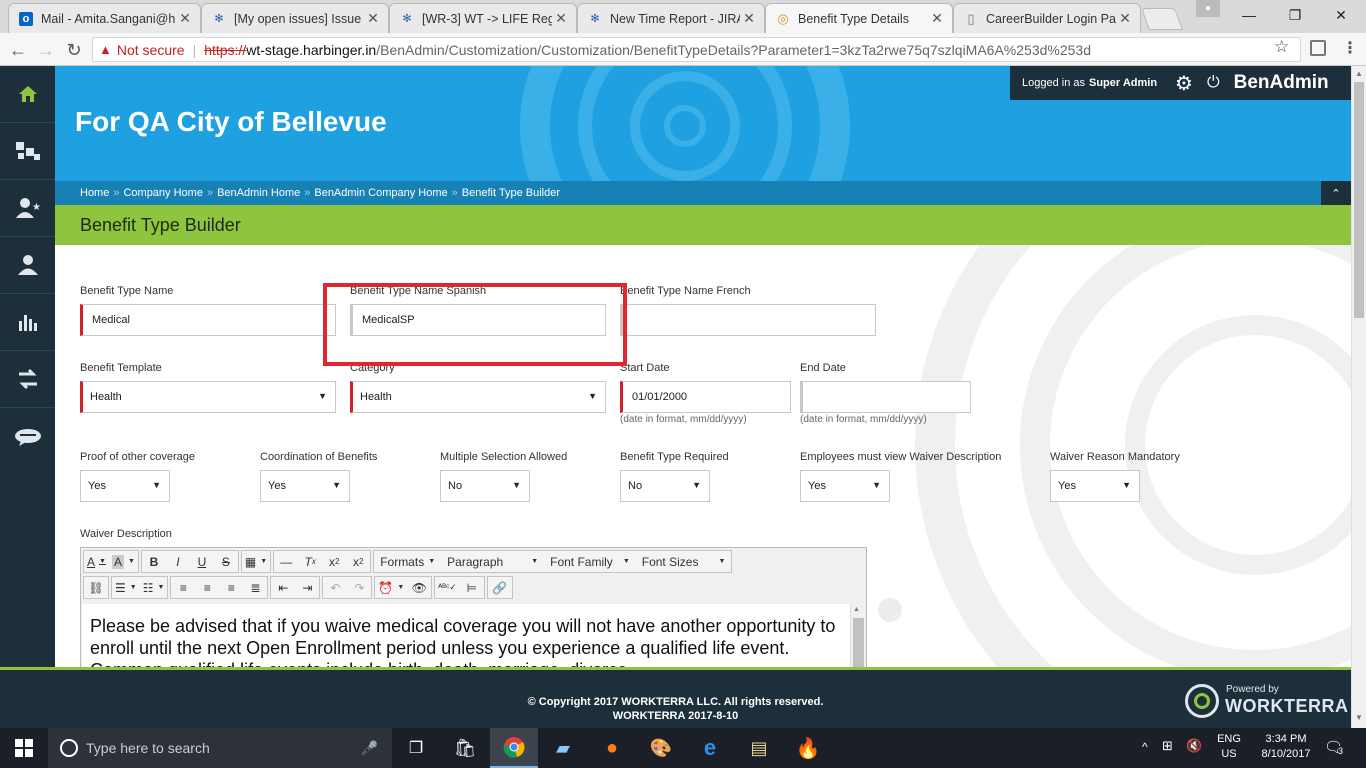  What do you see at coordinates (859, 18) in the screenshot?
I see `tab-benefit-type-details: ◎ Benefit Type Details ✕` at bounding box center [859, 18].